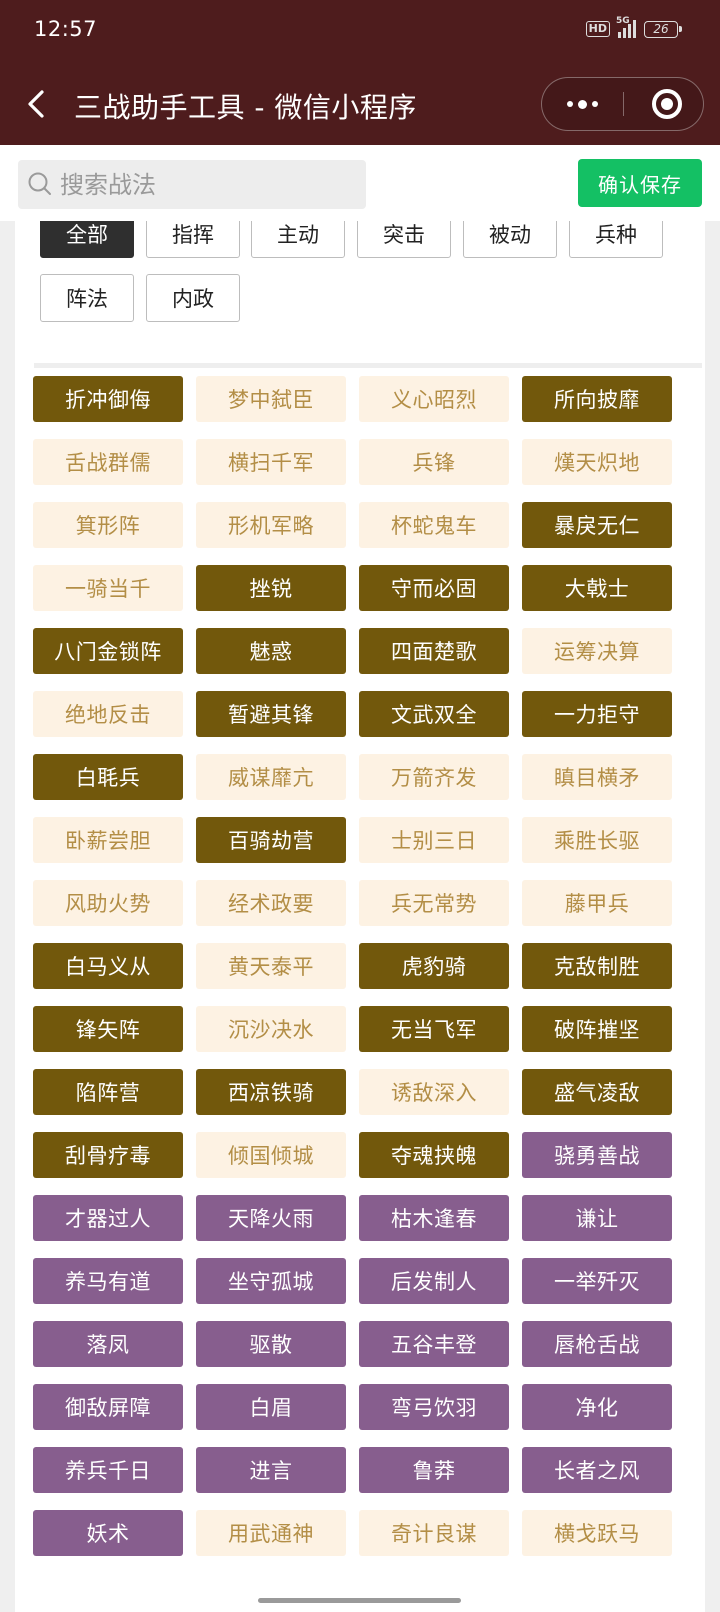  Describe the element at coordinates (271, 399) in the screenshot. I see `skill-item: 梦中弑臣` at that location.